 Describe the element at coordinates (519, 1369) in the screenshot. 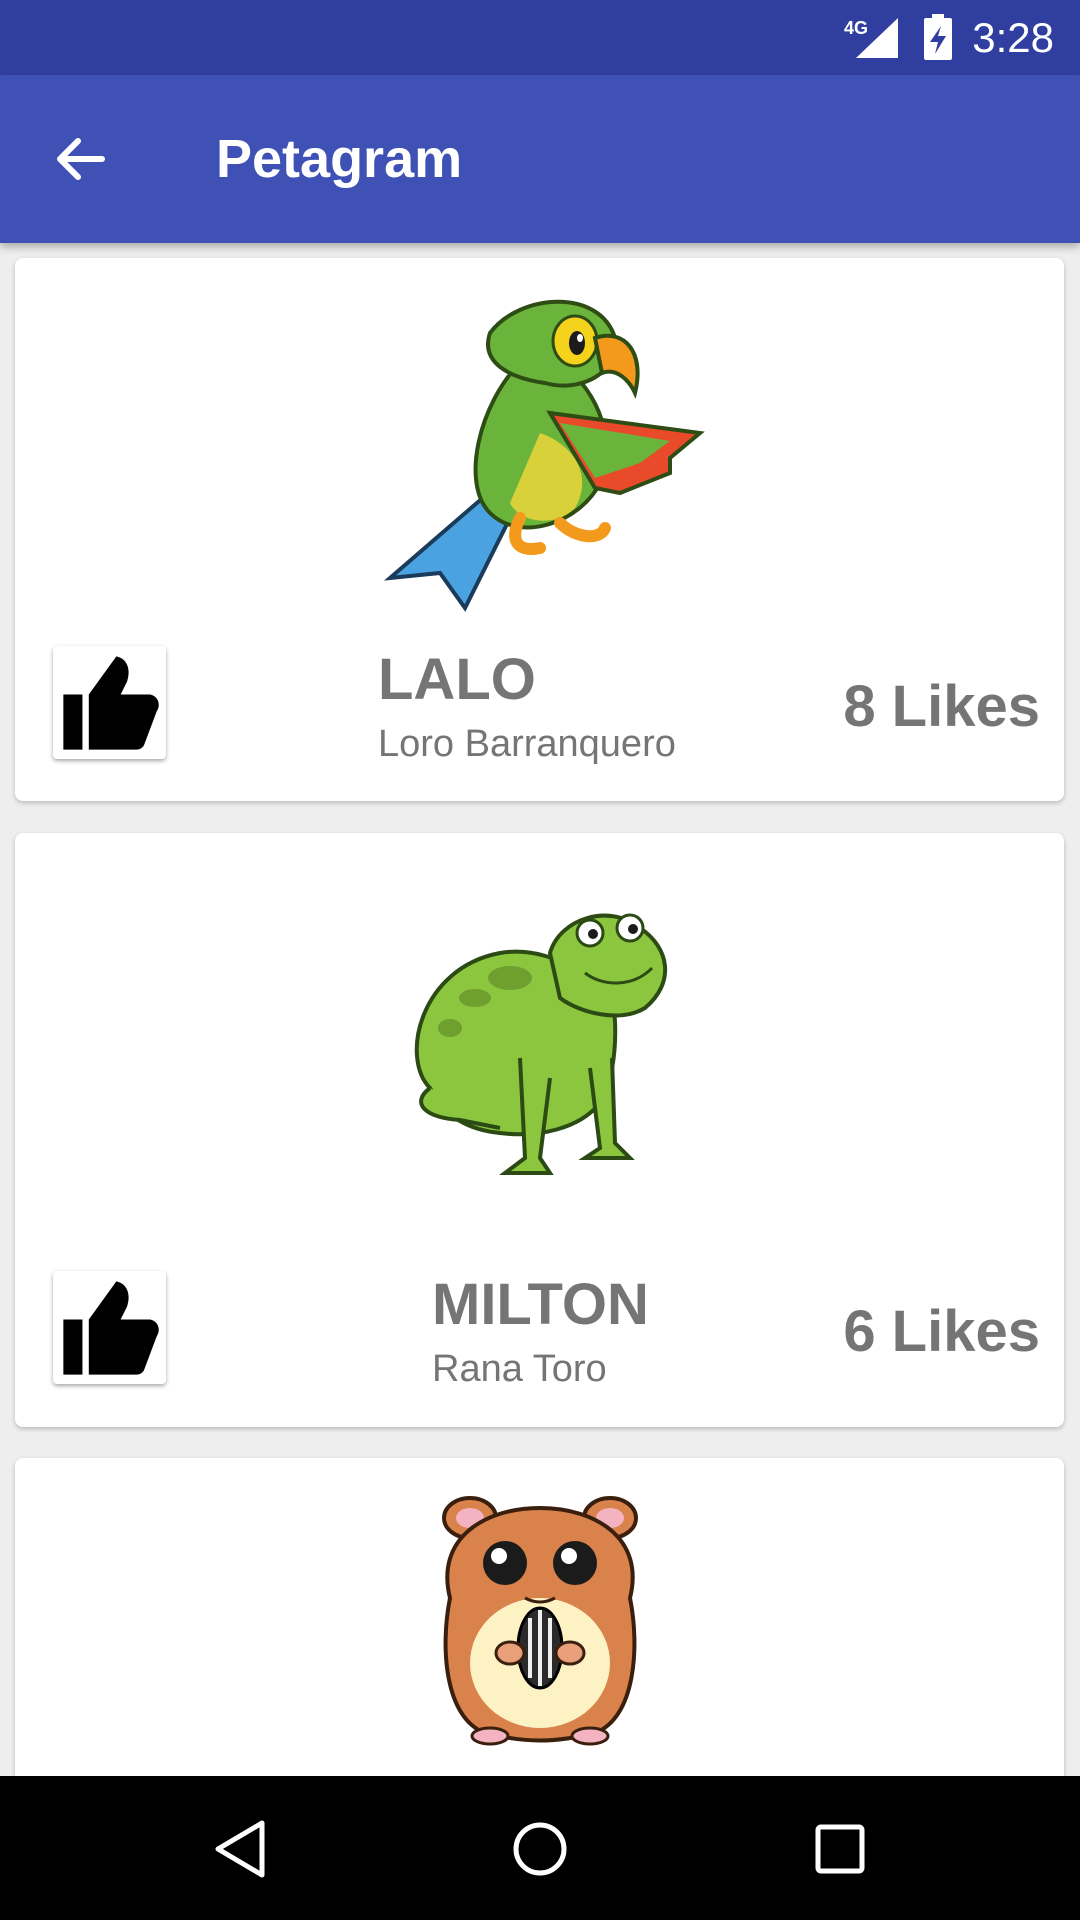

I see `pet-species: Rana Toro` at that location.